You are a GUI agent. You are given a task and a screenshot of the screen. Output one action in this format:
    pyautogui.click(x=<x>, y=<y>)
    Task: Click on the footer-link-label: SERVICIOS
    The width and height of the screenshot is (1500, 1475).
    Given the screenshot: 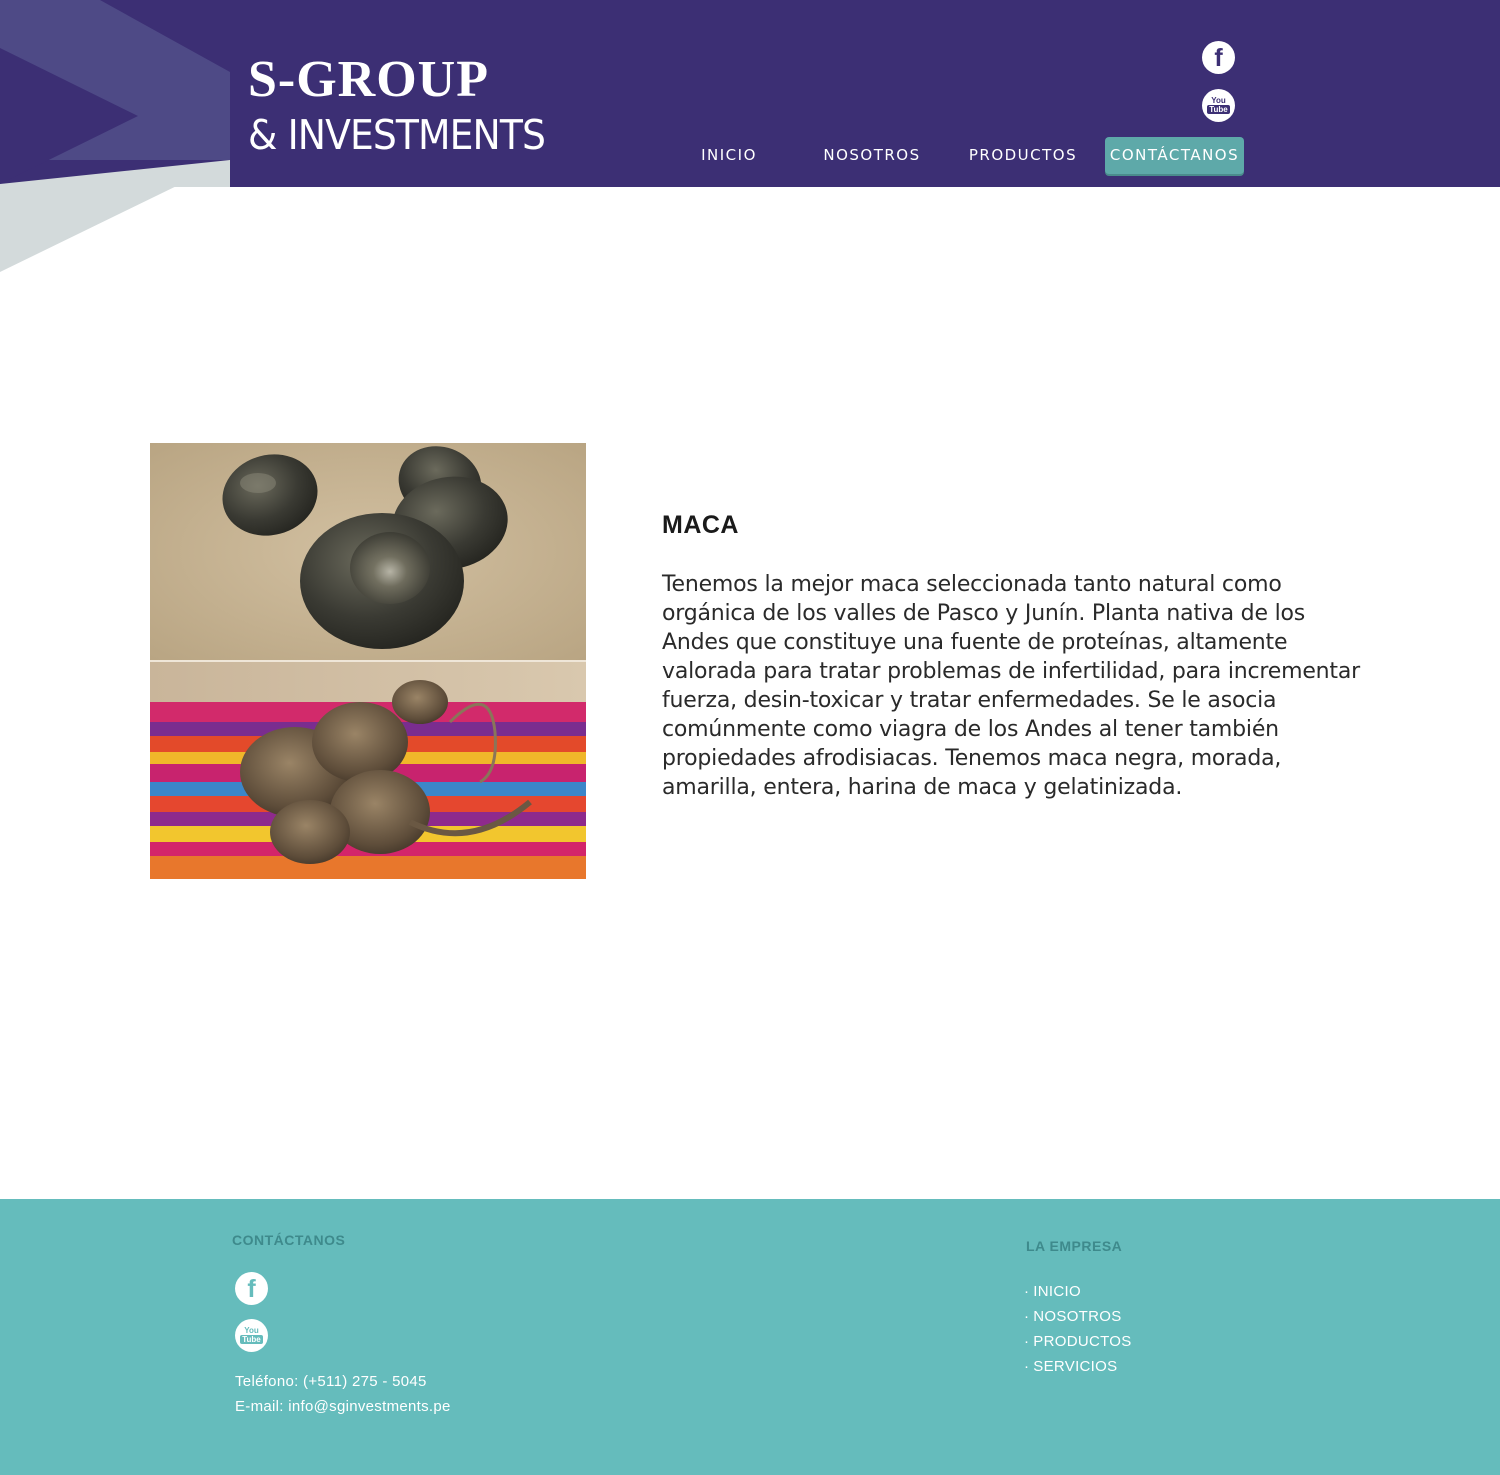 What is the action you would take?
    pyautogui.click(x=1075, y=1366)
    